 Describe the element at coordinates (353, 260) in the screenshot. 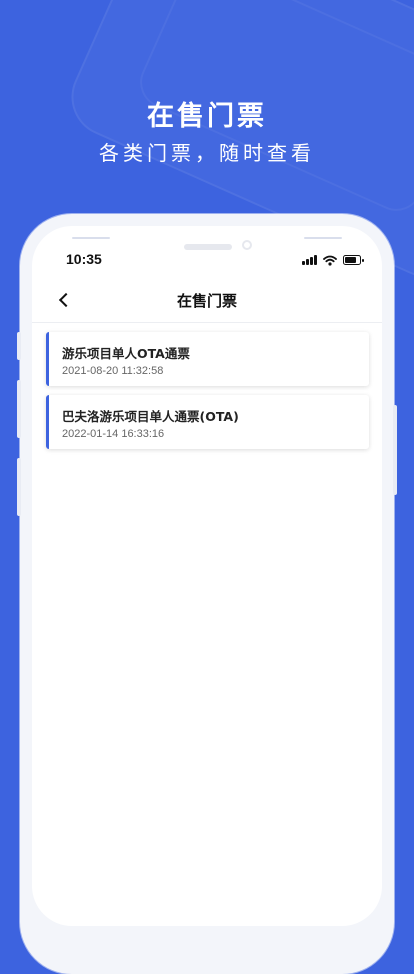

I see `battery-icon` at that location.